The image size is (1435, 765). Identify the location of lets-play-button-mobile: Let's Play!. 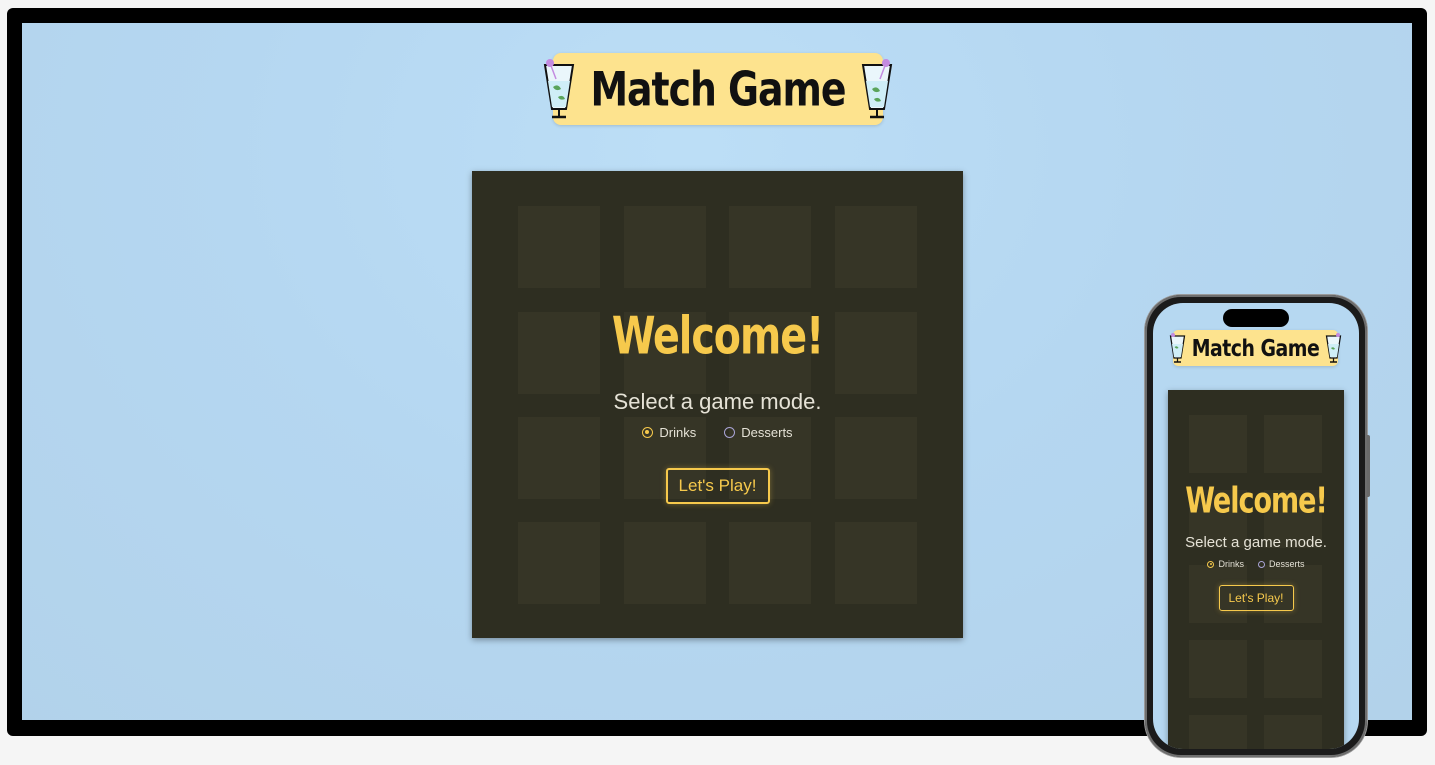
(1256, 598).